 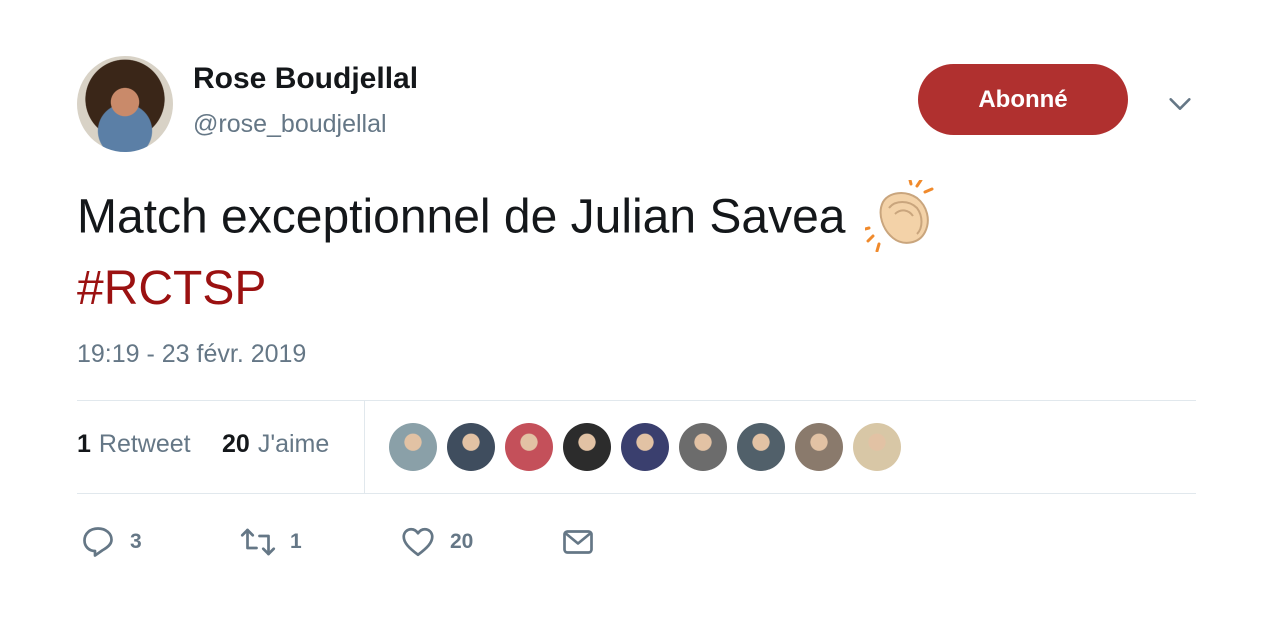 I want to click on like-count: 20, so click(x=462, y=541).